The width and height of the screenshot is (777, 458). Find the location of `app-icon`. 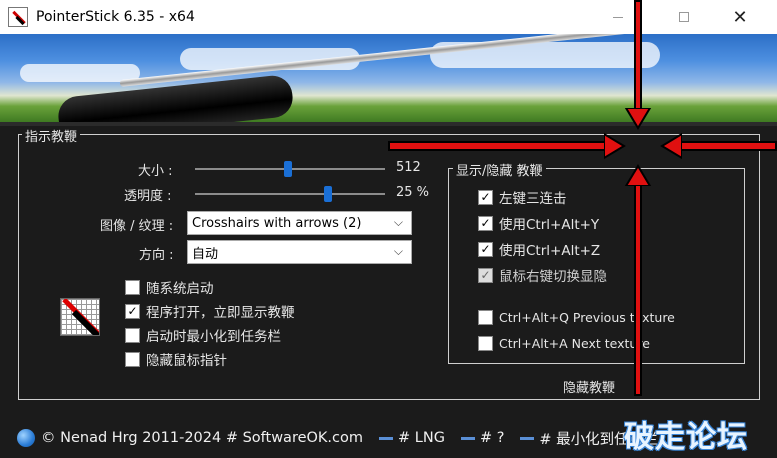

app-icon is located at coordinates (18, 17).